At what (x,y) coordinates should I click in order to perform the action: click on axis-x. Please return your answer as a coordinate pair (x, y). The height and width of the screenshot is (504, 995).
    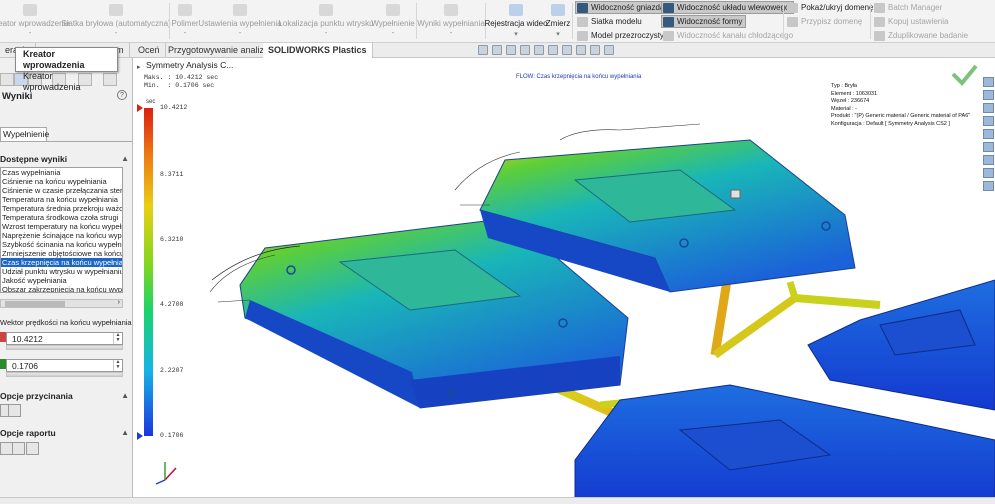
    Looking at the image, I should click on (170, 474).